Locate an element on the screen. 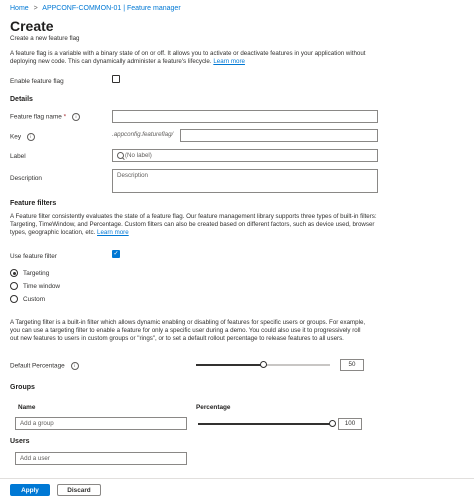 This screenshot has width=474, height=502. radio-custom-label: Custom is located at coordinates (34, 299).